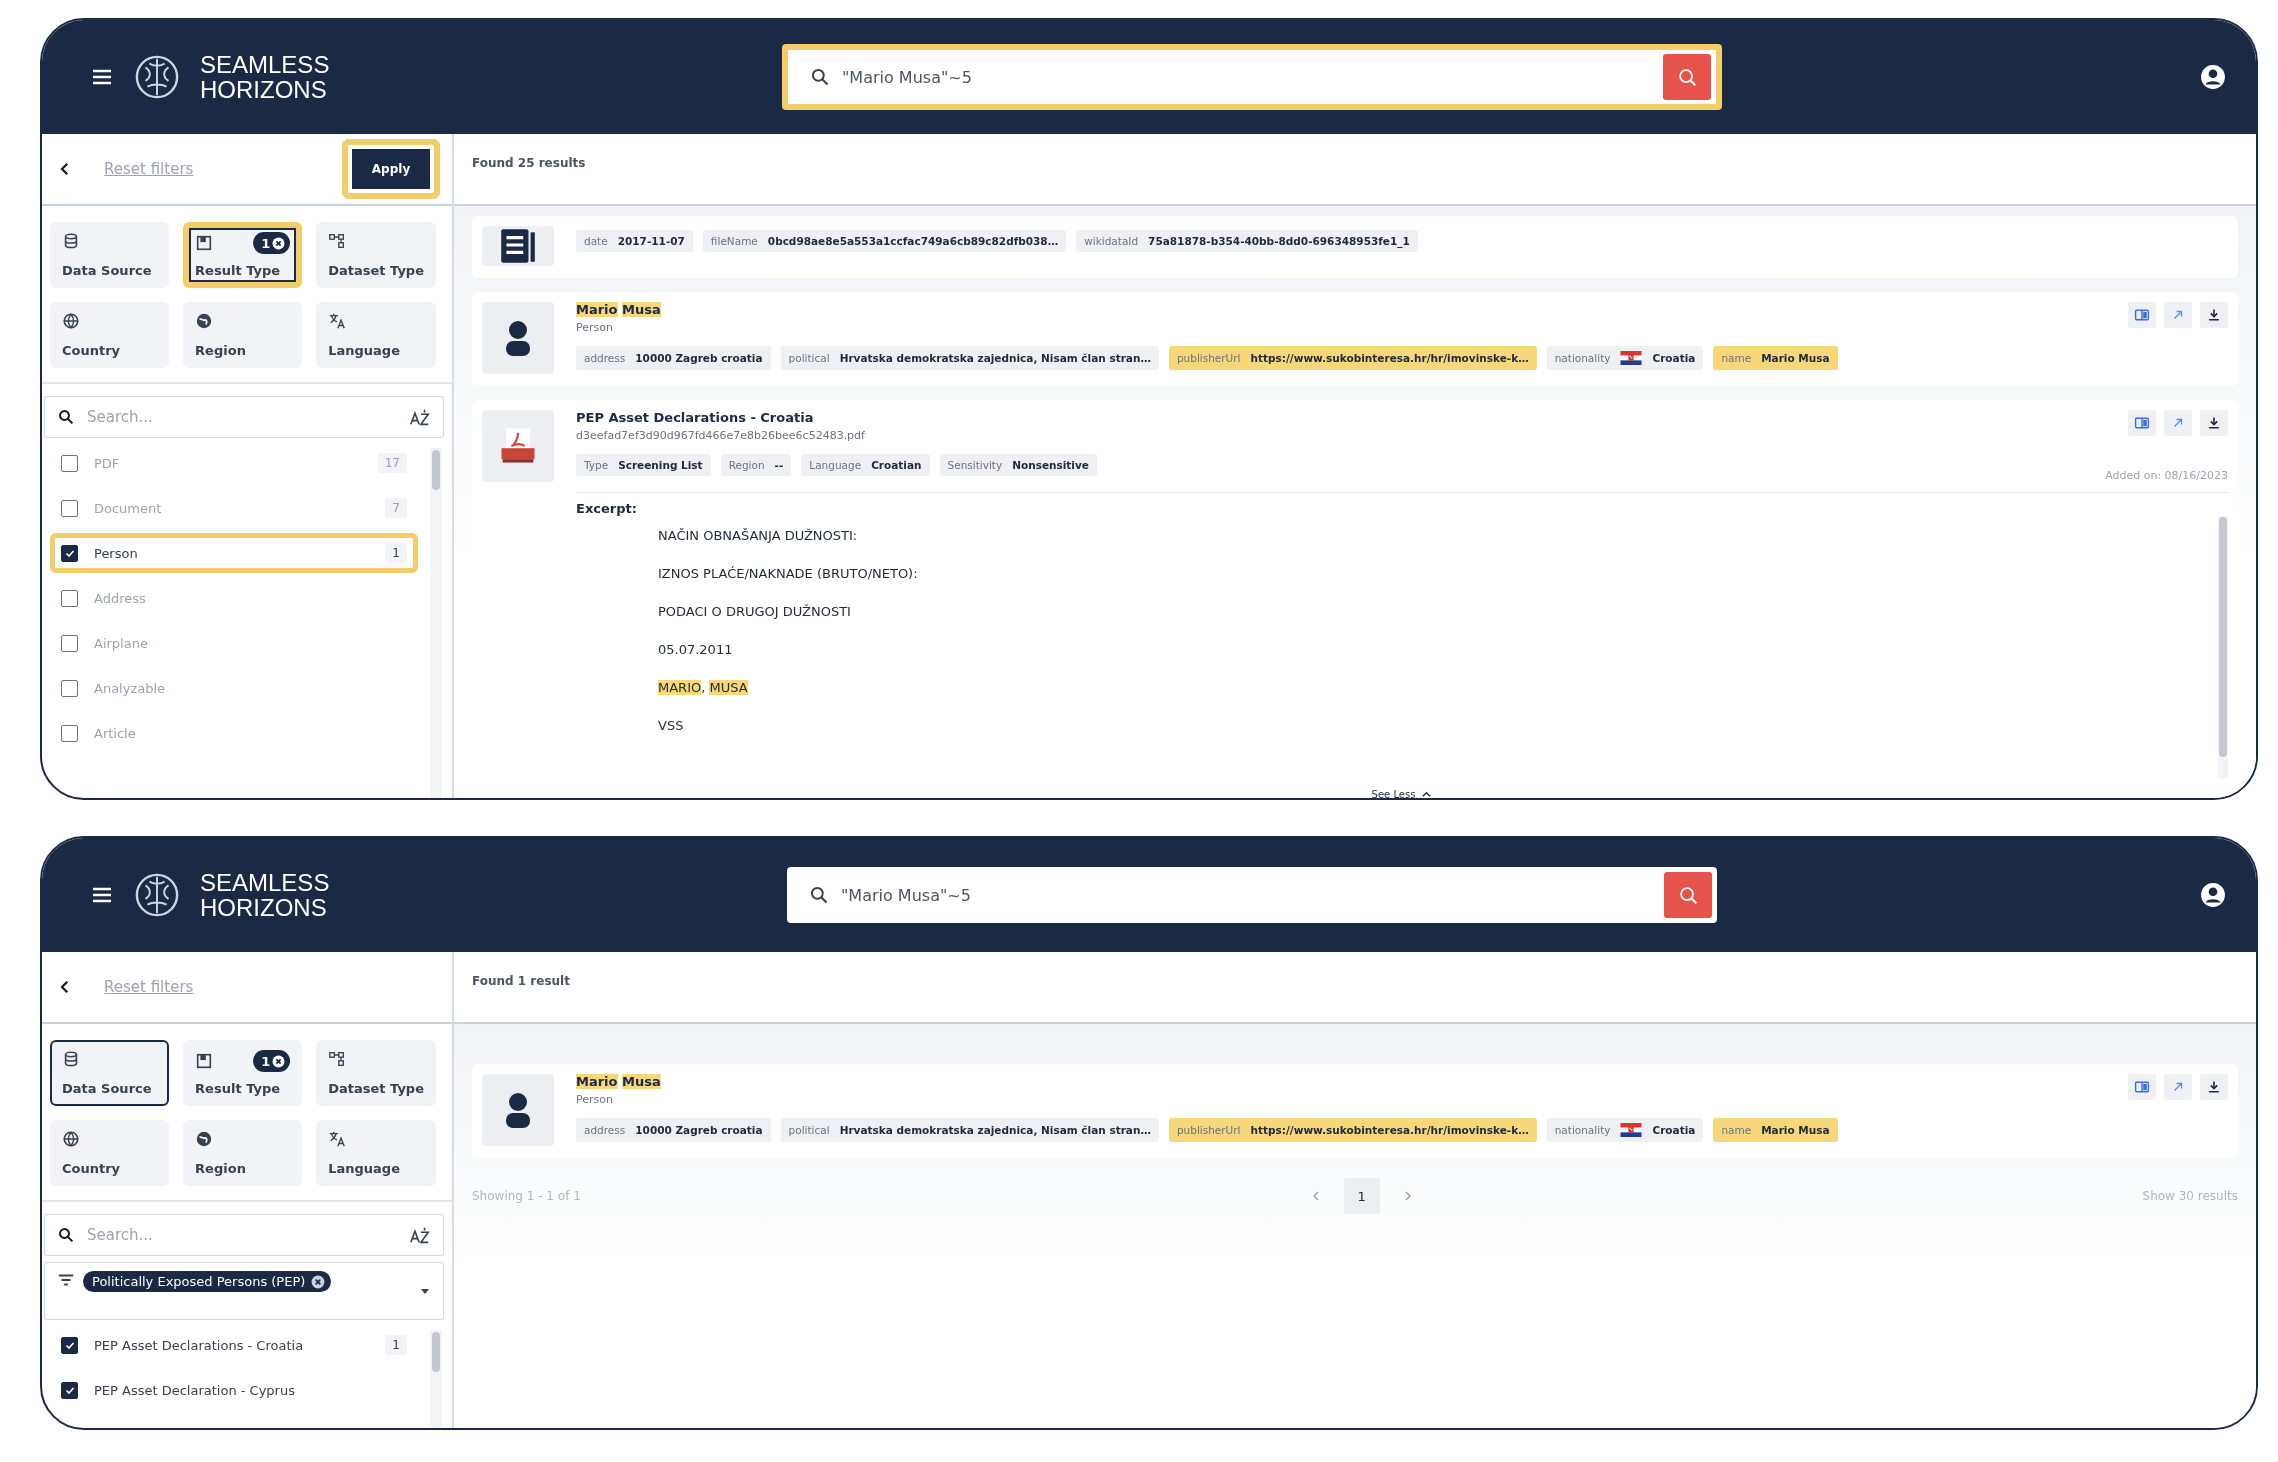  I want to click on attribute-tag: Type Screening List, so click(643, 465).